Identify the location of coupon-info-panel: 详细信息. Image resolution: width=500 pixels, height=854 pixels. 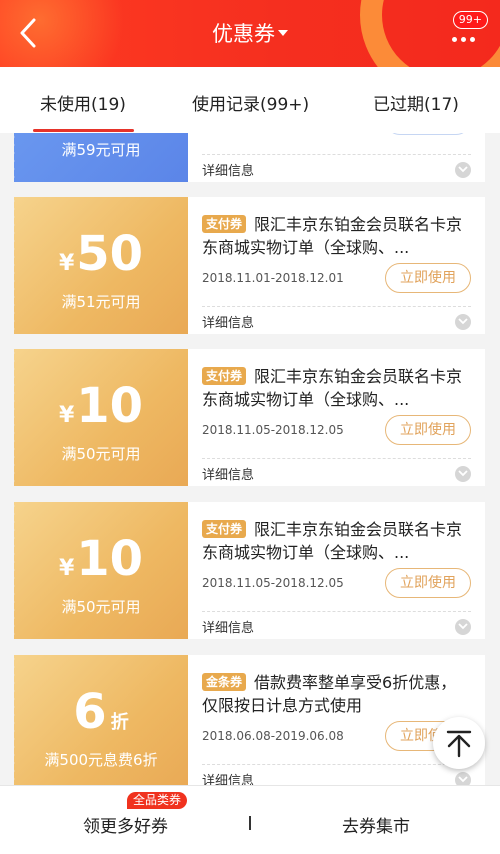
(336, 157).